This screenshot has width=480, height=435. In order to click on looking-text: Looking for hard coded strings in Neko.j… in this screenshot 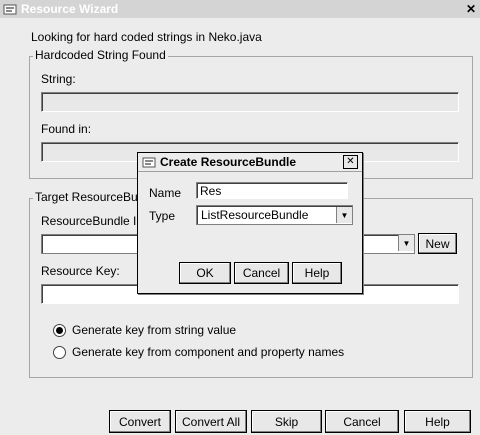, I will do `click(146, 37)`.